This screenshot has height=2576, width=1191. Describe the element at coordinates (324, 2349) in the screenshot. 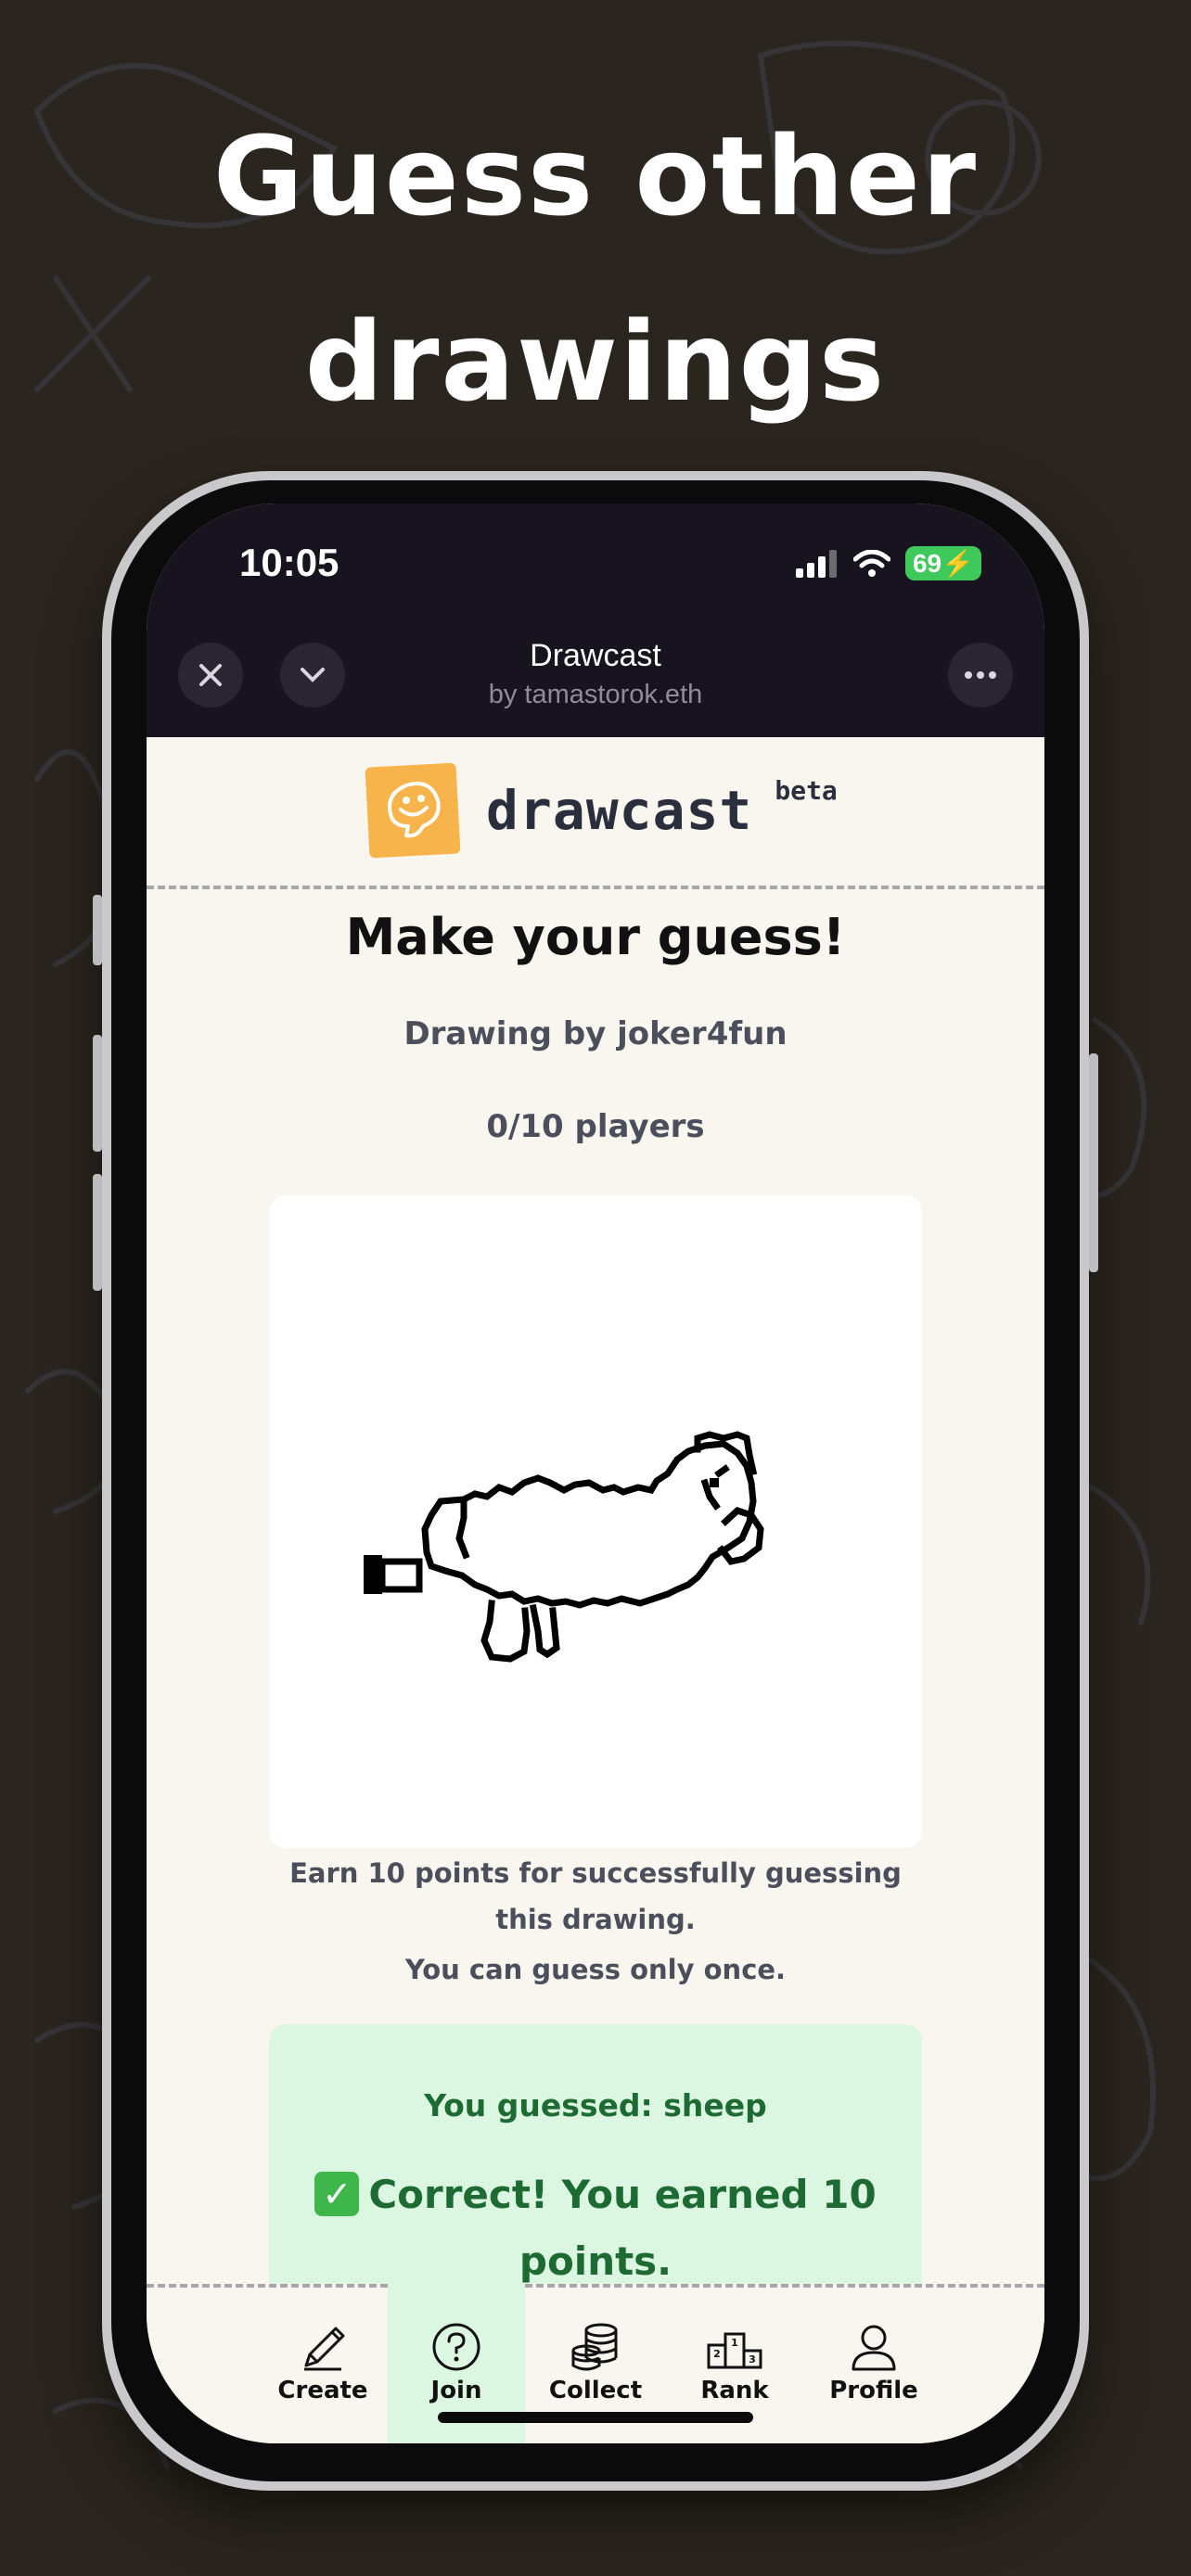

I see `pencil-icon` at that location.